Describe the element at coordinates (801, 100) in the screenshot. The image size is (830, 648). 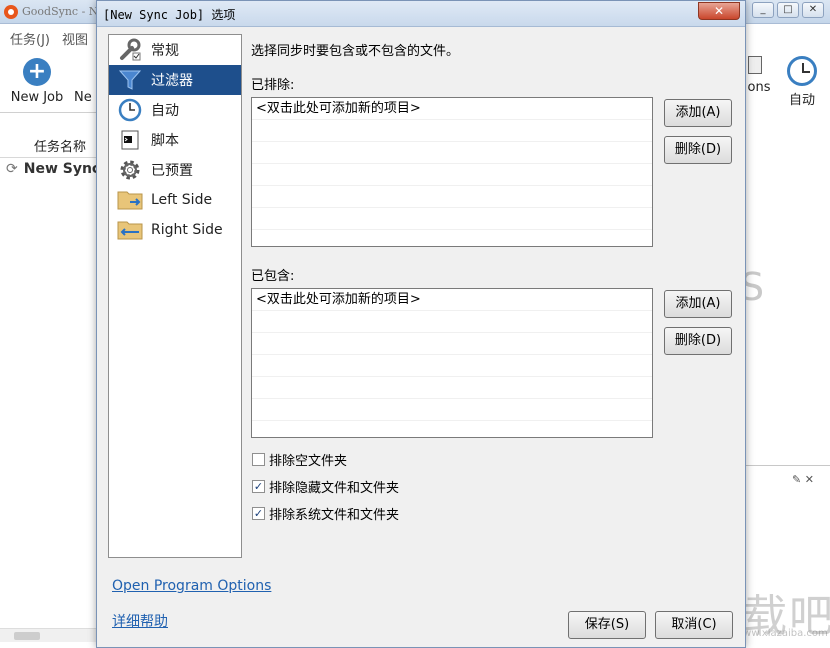
I see `auto-label: 自动` at that location.